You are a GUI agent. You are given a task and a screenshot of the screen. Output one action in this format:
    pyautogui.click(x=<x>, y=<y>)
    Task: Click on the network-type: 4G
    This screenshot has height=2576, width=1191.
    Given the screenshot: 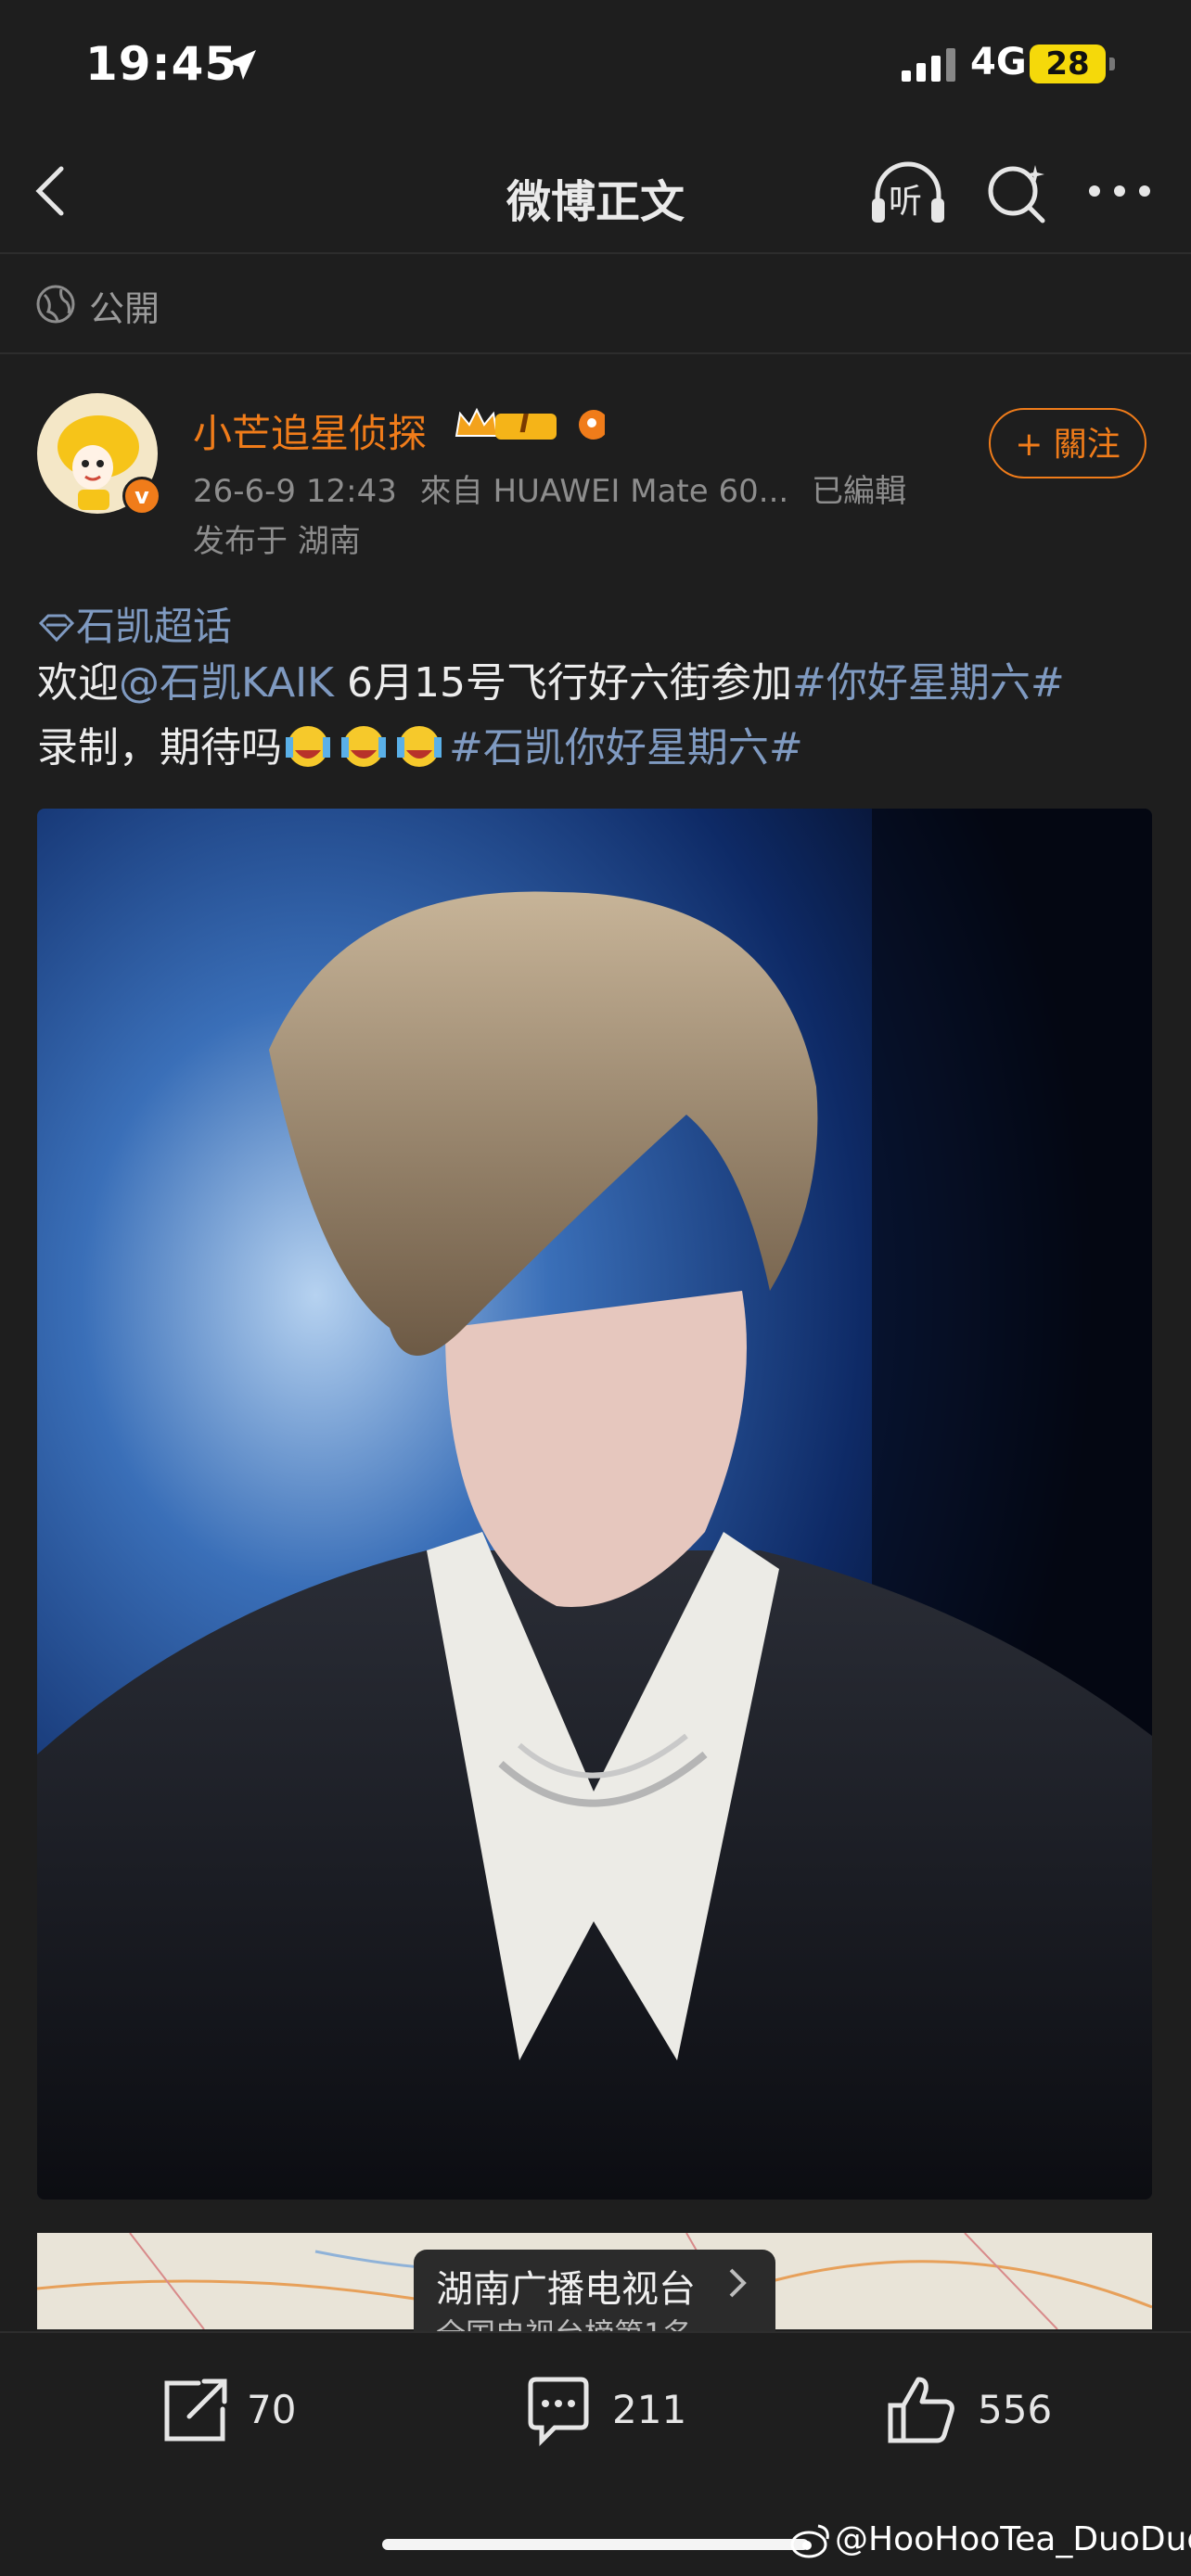 What is the action you would take?
    pyautogui.click(x=999, y=62)
    